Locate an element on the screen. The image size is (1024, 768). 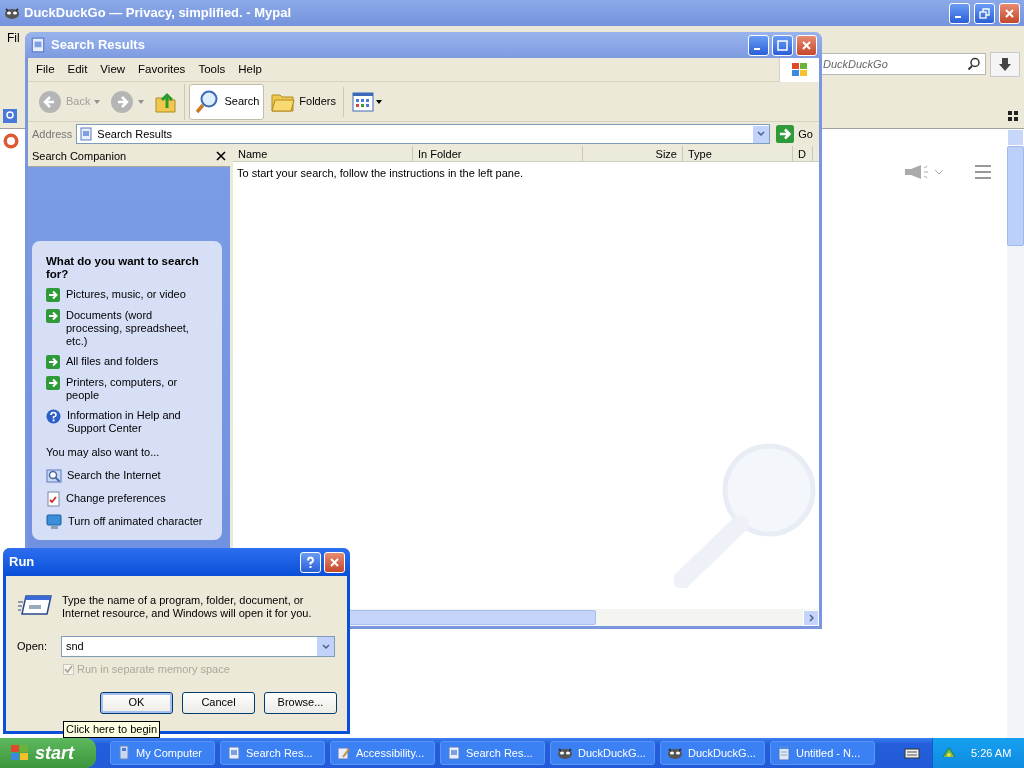
search-option-link: Pictures, music, or video is located at coordinates (133, 294).